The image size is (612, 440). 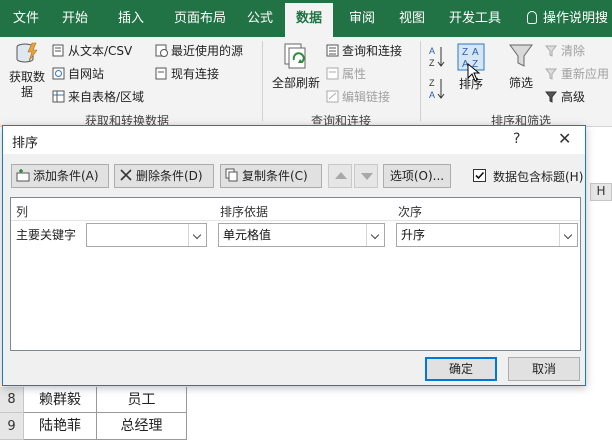 I want to click on lightbulb-icon, so click(x=532, y=17).